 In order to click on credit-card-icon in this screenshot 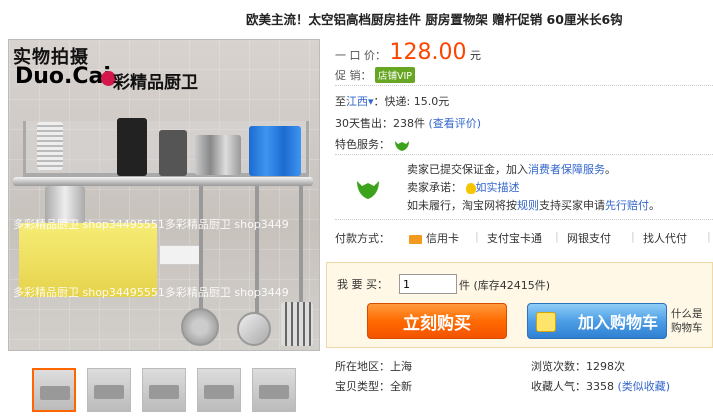, I will do `click(415, 239)`.